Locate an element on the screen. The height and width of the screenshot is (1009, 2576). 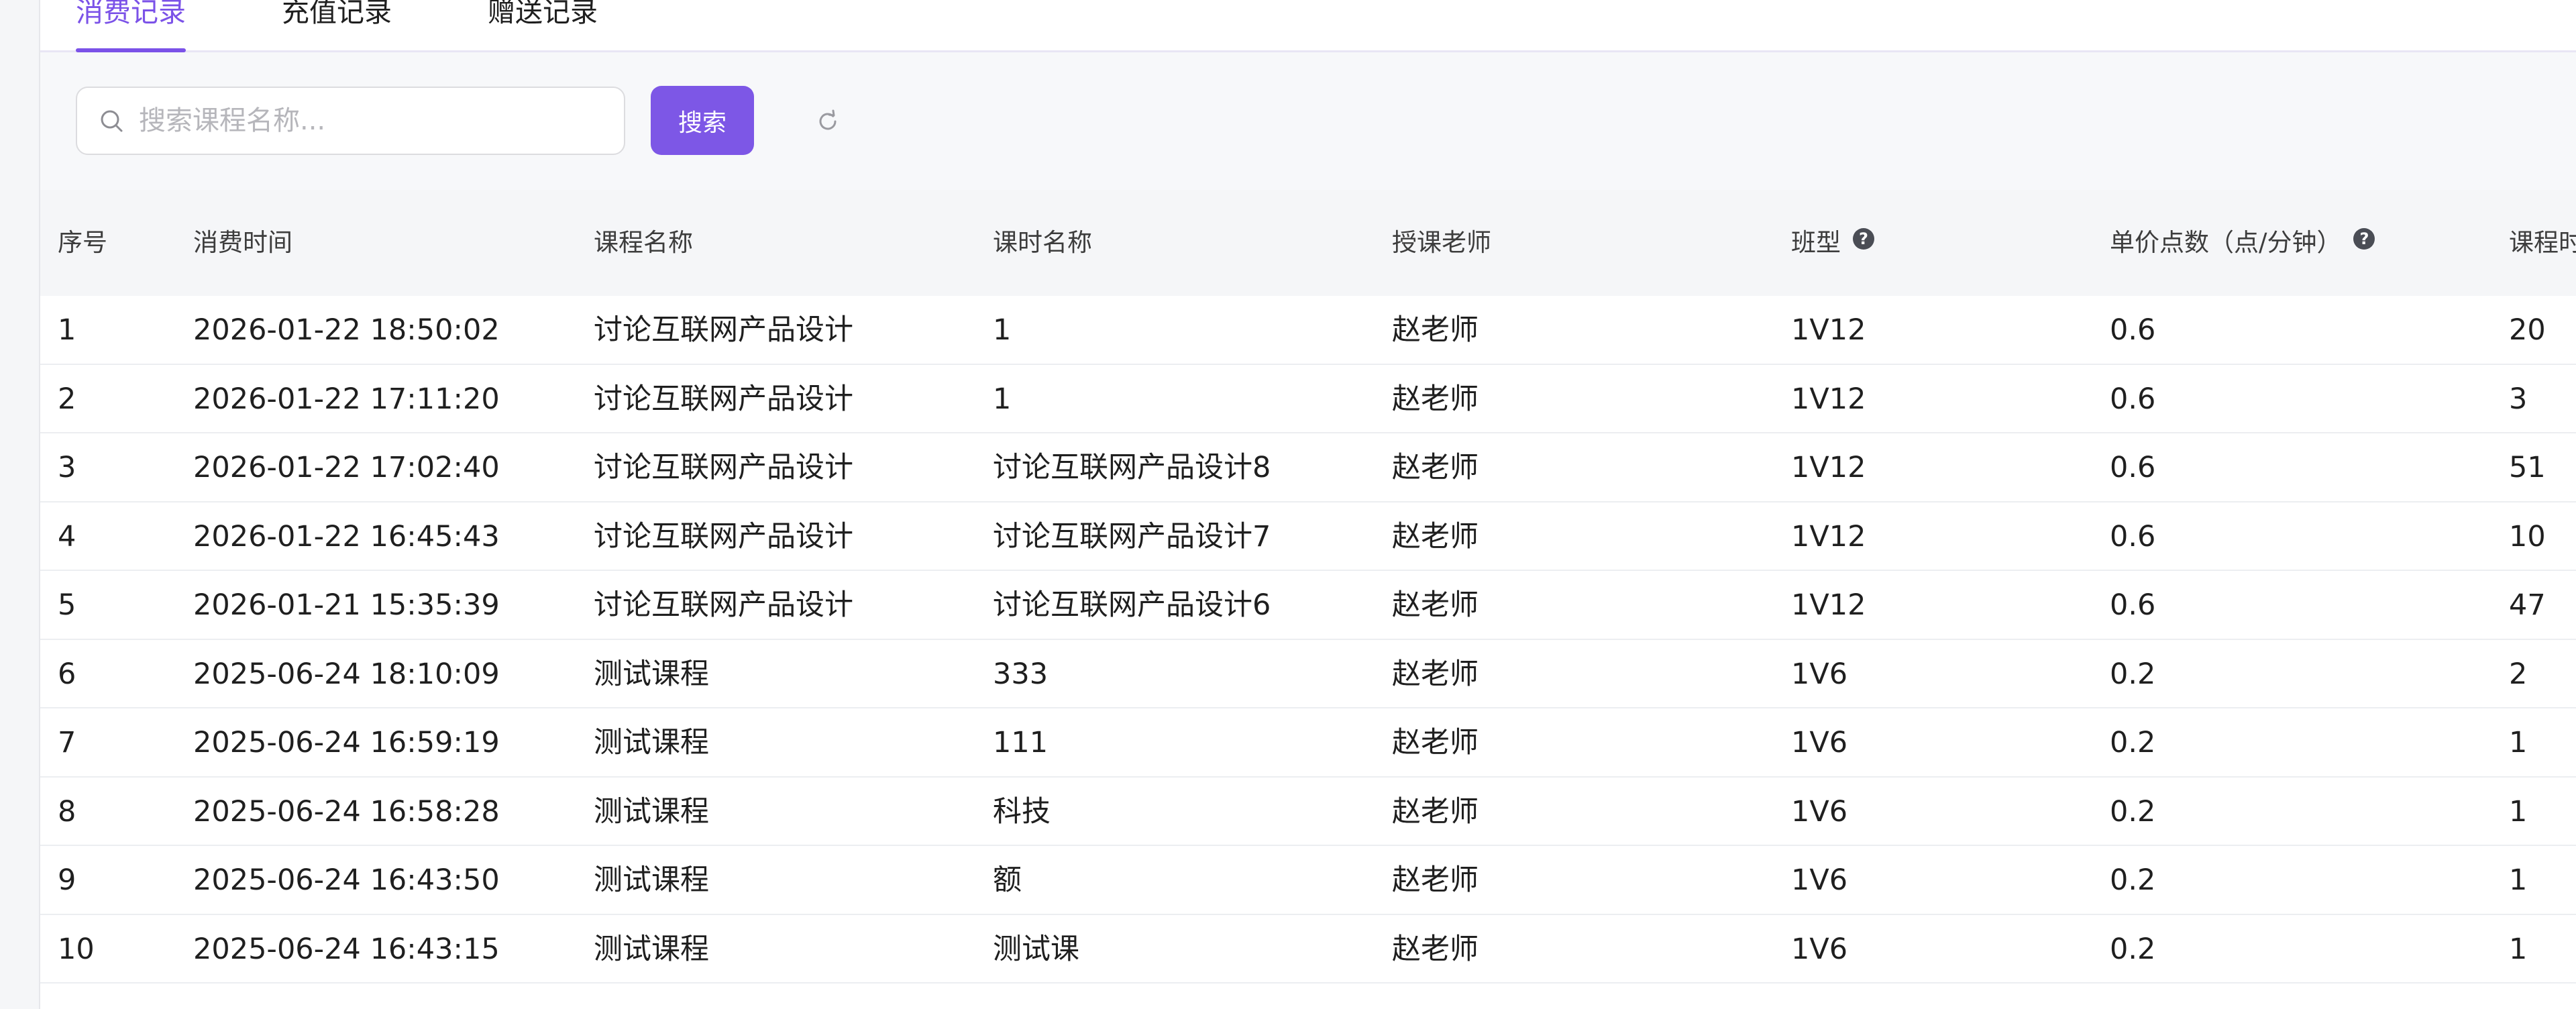
table-cell: 2025-06-24 16:43:15 is located at coordinates (346, 949).